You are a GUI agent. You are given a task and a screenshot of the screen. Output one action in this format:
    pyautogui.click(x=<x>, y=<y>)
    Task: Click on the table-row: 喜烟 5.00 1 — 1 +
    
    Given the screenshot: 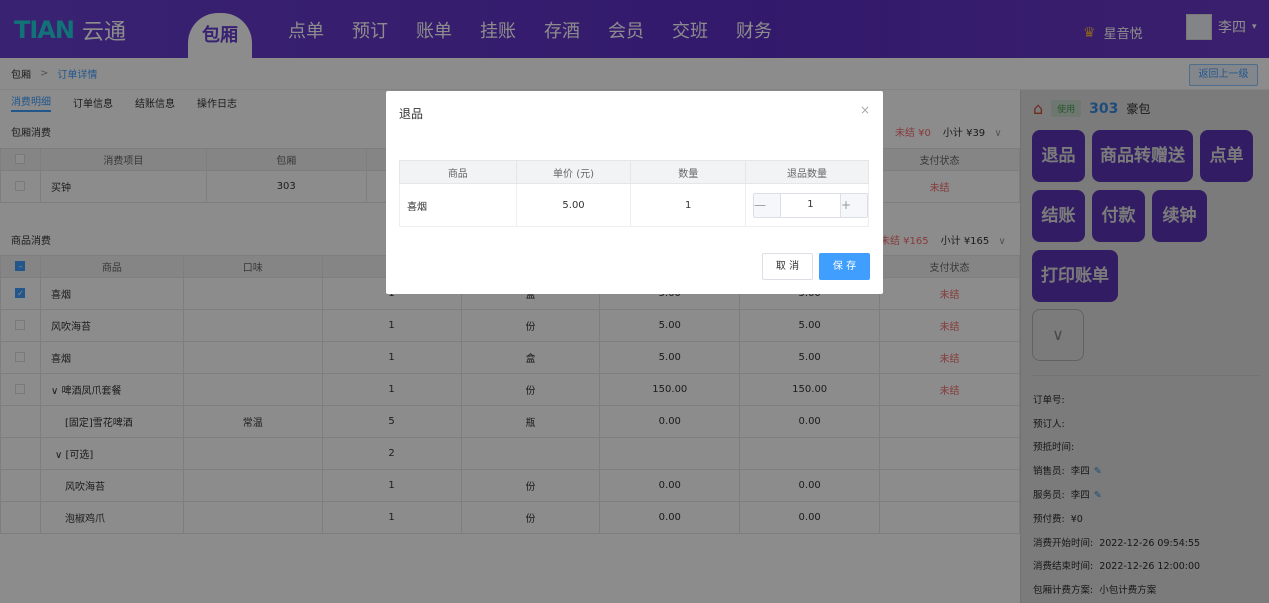 What is the action you would take?
    pyautogui.click(x=634, y=205)
    